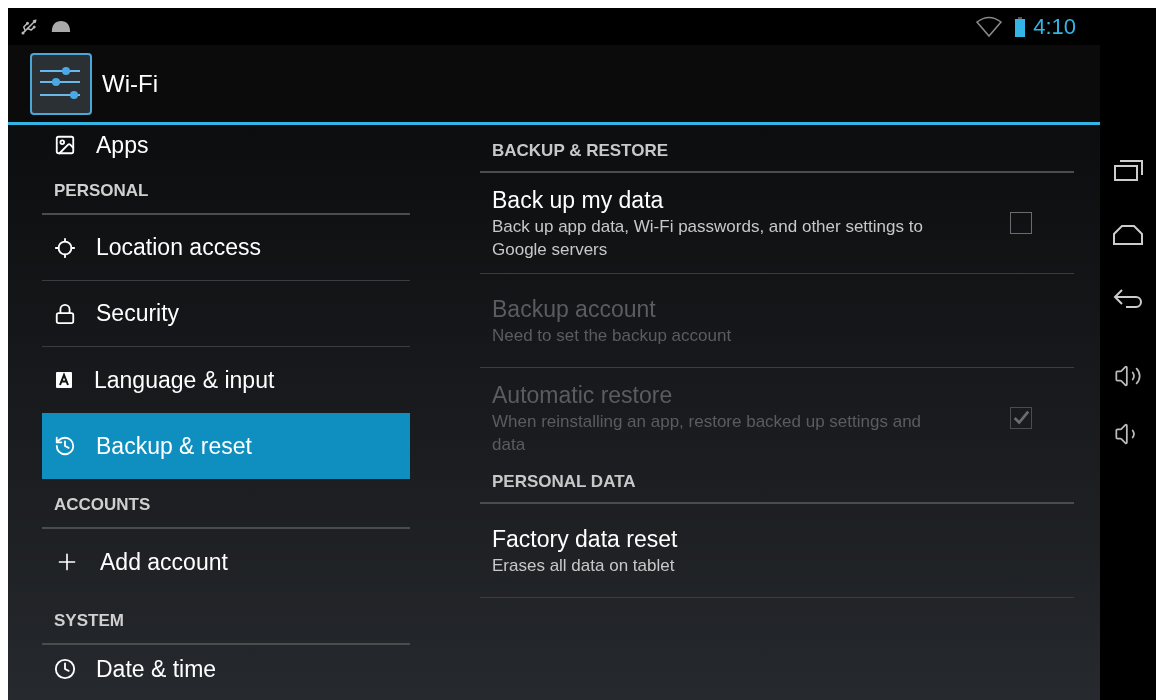 The image size is (1156, 700). What do you see at coordinates (101, 190) in the screenshot?
I see `section-header: PERSONAL` at bounding box center [101, 190].